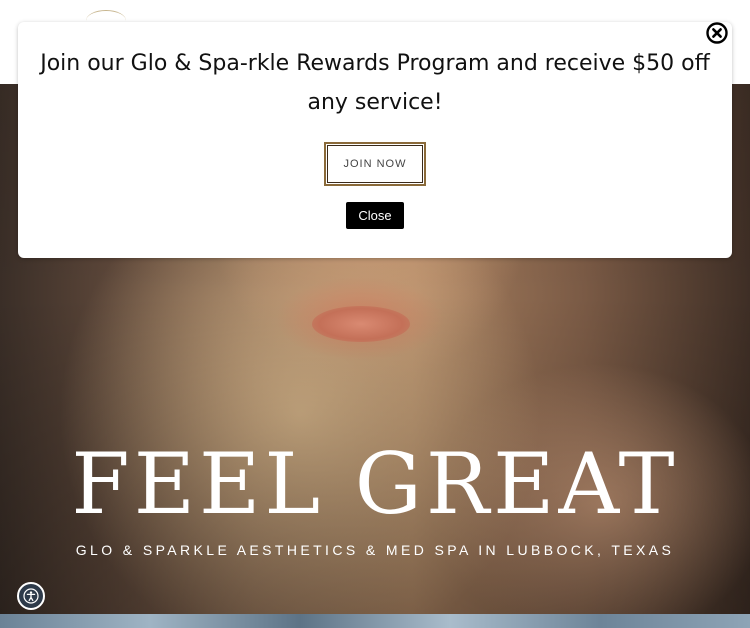 The height and width of the screenshot is (628, 750). Describe the element at coordinates (361, 324) in the screenshot. I see `hero-image-detail` at that location.